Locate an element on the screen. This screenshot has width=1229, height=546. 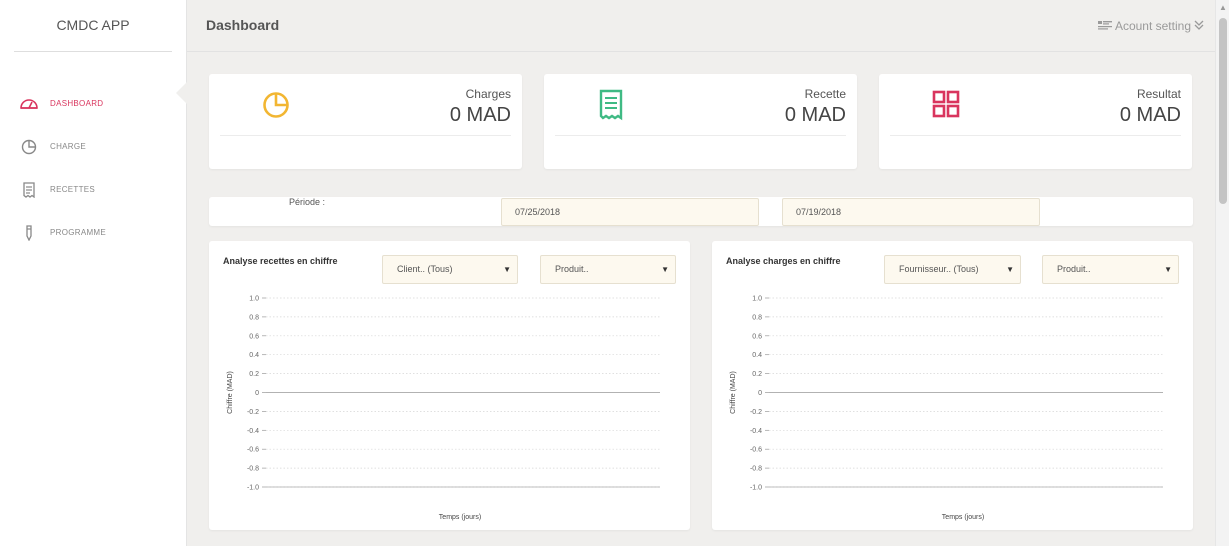
page-scrollbar: ▲ is located at coordinates (1222, 273).